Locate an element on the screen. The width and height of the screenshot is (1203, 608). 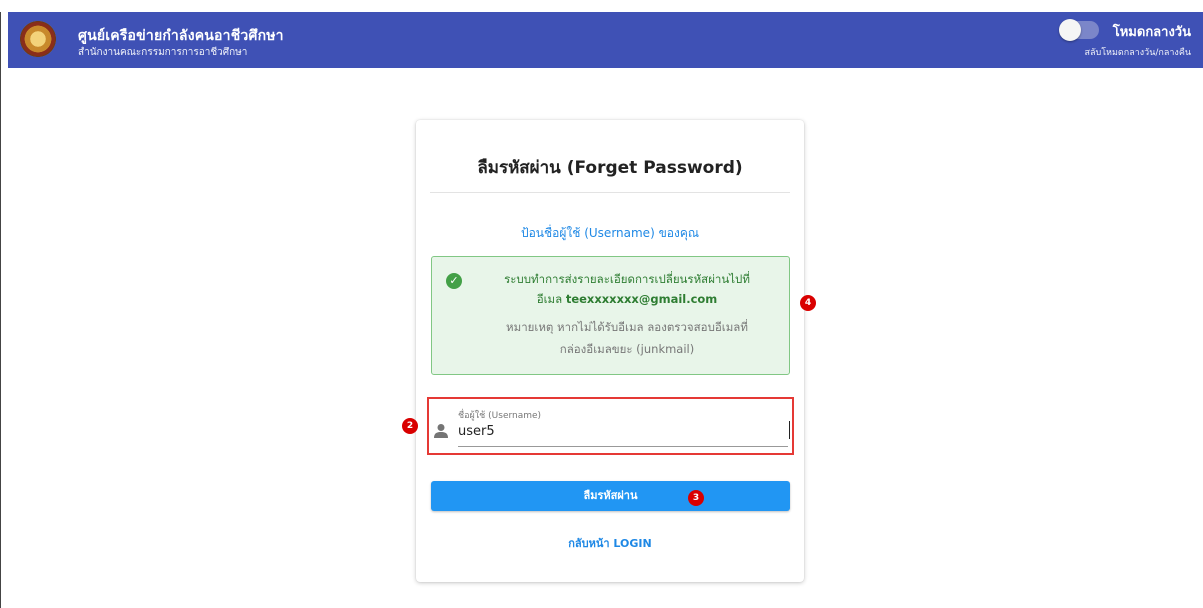
step-marker-2: 2 is located at coordinates (410, 426).